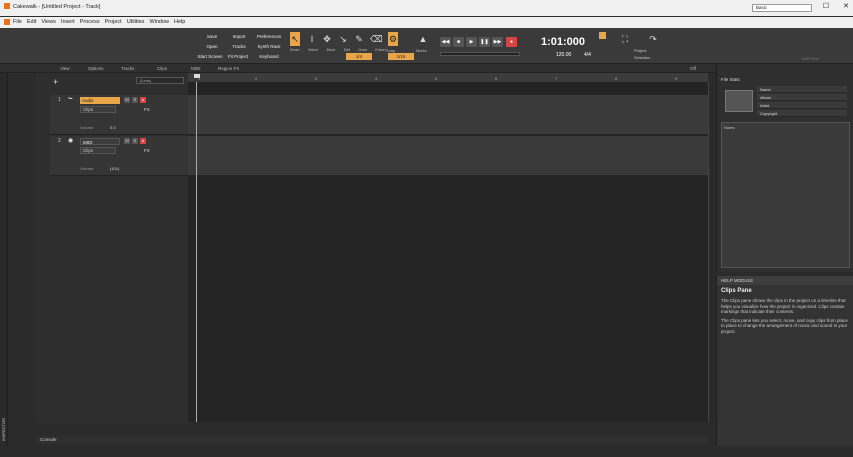  What do you see at coordinates (739, 101) in the screenshot?
I see `album-art-icon` at bounding box center [739, 101].